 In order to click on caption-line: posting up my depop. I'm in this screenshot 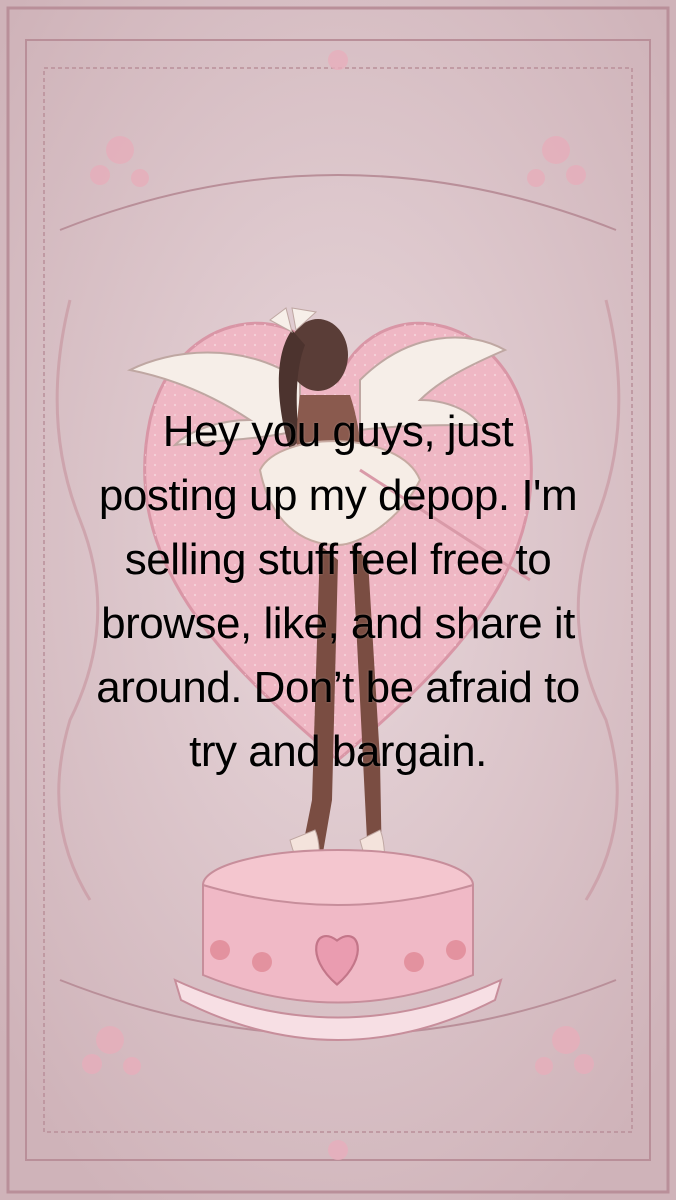, I will do `click(338, 495)`.